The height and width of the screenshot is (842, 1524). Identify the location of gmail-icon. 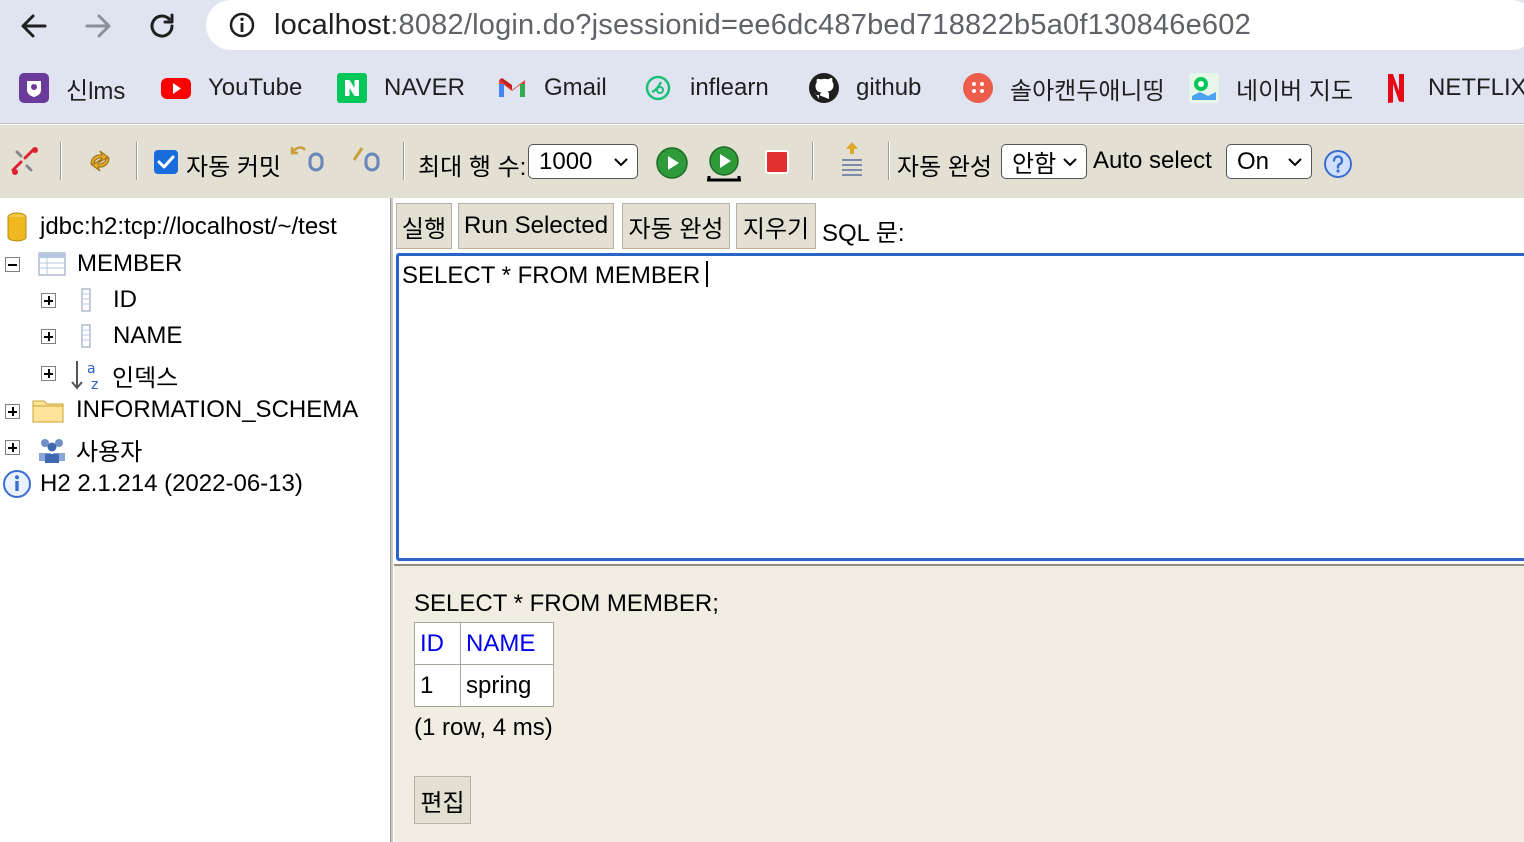
(512, 87).